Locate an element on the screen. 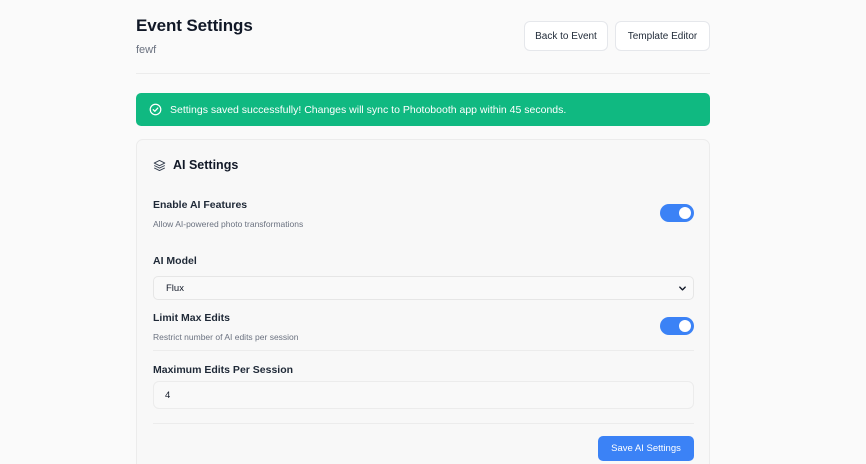 The height and width of the screenshot is (464, 866). limit-edits-label: Limit Max Edits is located at coordinates (192, 318).